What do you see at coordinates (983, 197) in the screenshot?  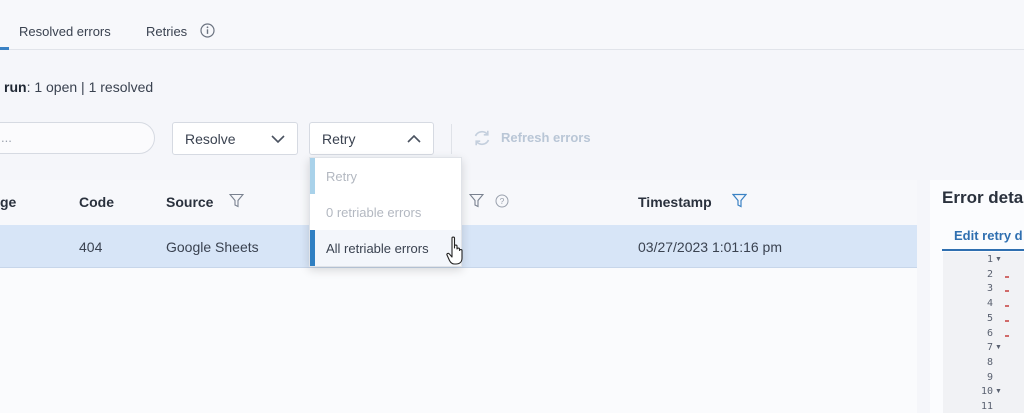 I see `panel-title: Error deta` at bounding box center [983, 197].